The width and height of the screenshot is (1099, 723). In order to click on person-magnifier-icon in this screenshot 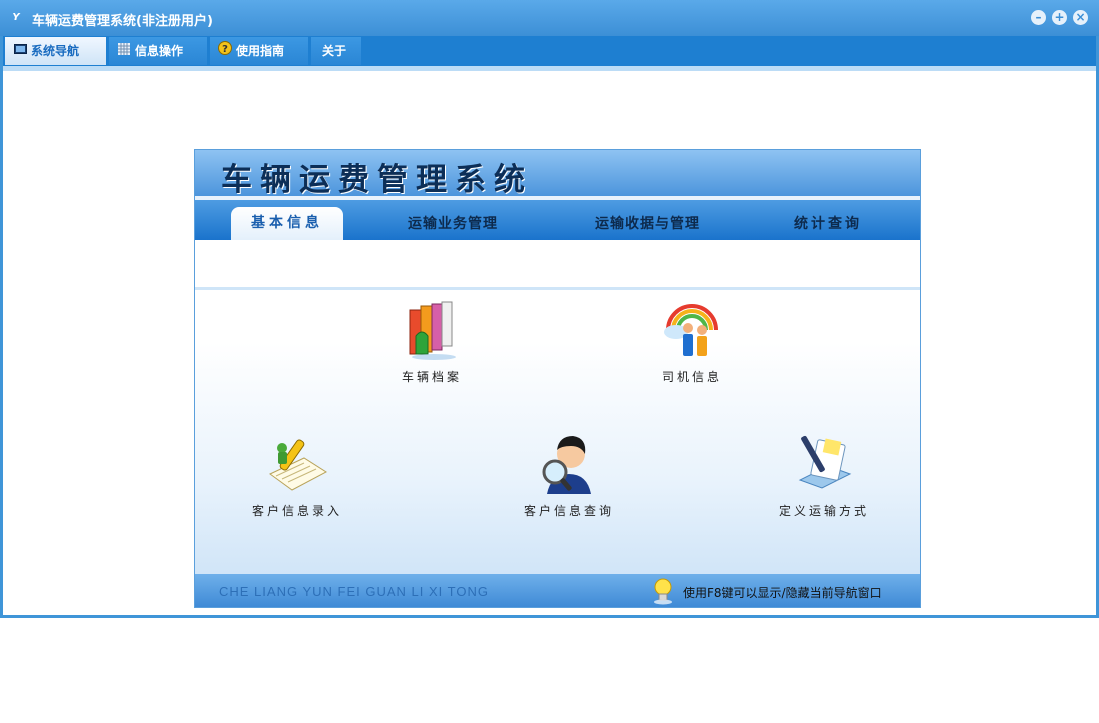, I will do `click(569, 464)`.